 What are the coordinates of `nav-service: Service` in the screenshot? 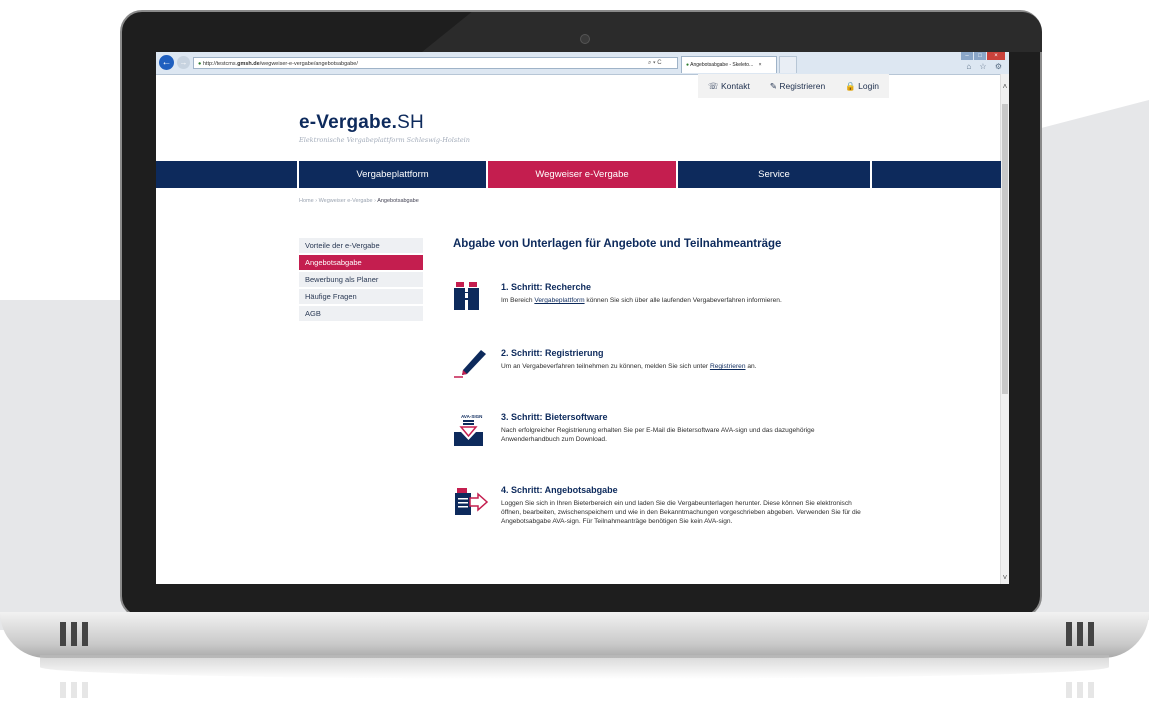 It's located at (774, 174).